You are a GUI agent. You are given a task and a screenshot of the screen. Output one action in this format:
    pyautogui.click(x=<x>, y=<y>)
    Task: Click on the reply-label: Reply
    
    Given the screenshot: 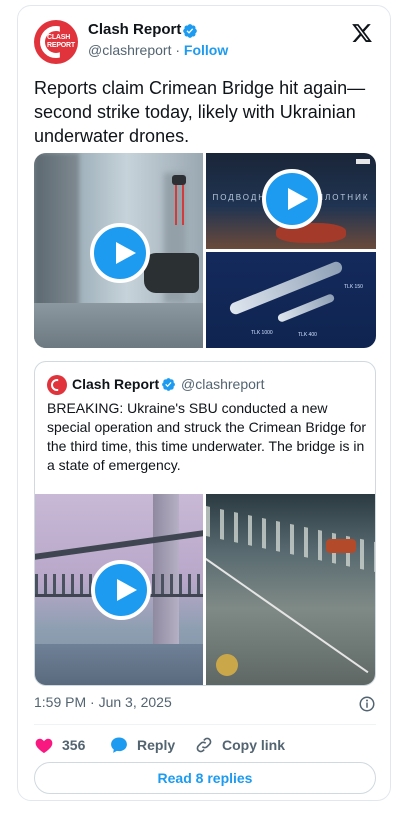 What is the action you would take?
    pyautogui.click(x=156, y=745)
    